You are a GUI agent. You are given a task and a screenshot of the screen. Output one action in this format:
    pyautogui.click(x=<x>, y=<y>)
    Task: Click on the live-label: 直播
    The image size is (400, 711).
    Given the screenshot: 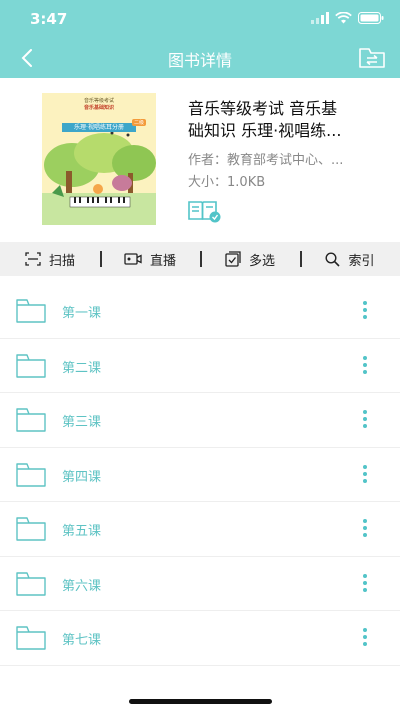 What is the action you would take?
    pyautogui.click(x=162, y=261)
    